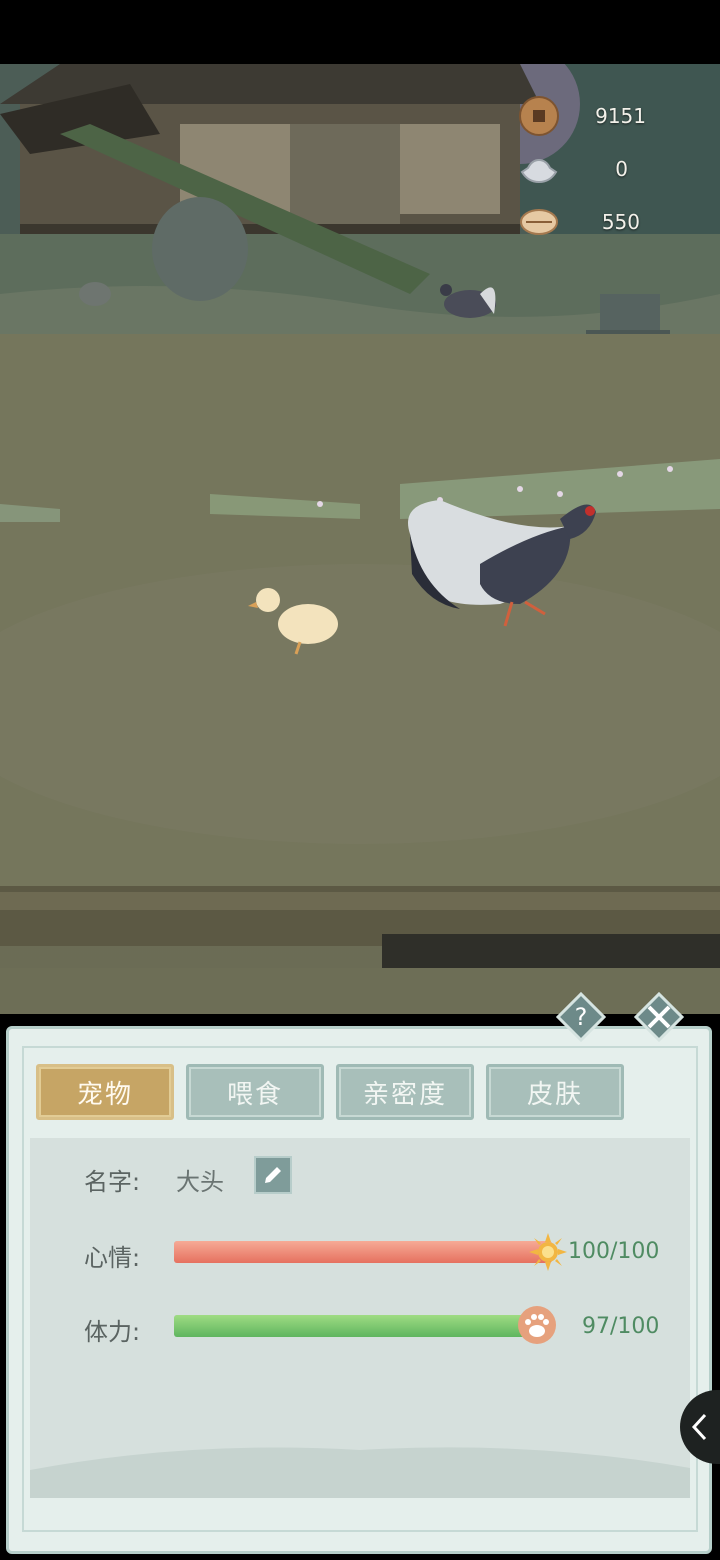 This screenshot has width=720, height=1560. I want to click on stamina-bar, so click(363, 1326).